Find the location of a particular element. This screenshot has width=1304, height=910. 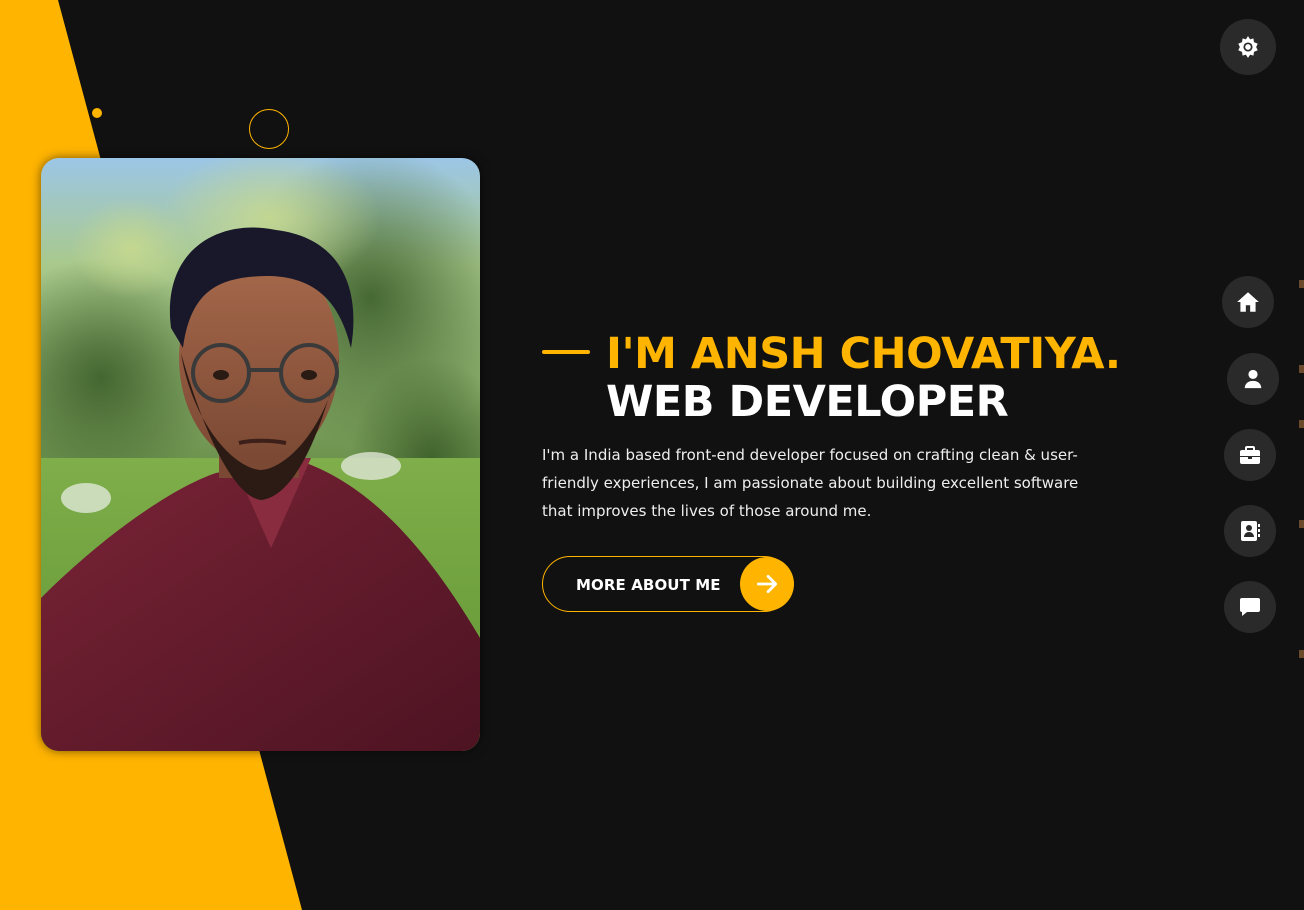

nav-contact-button is located at coordinates (1250, 531).